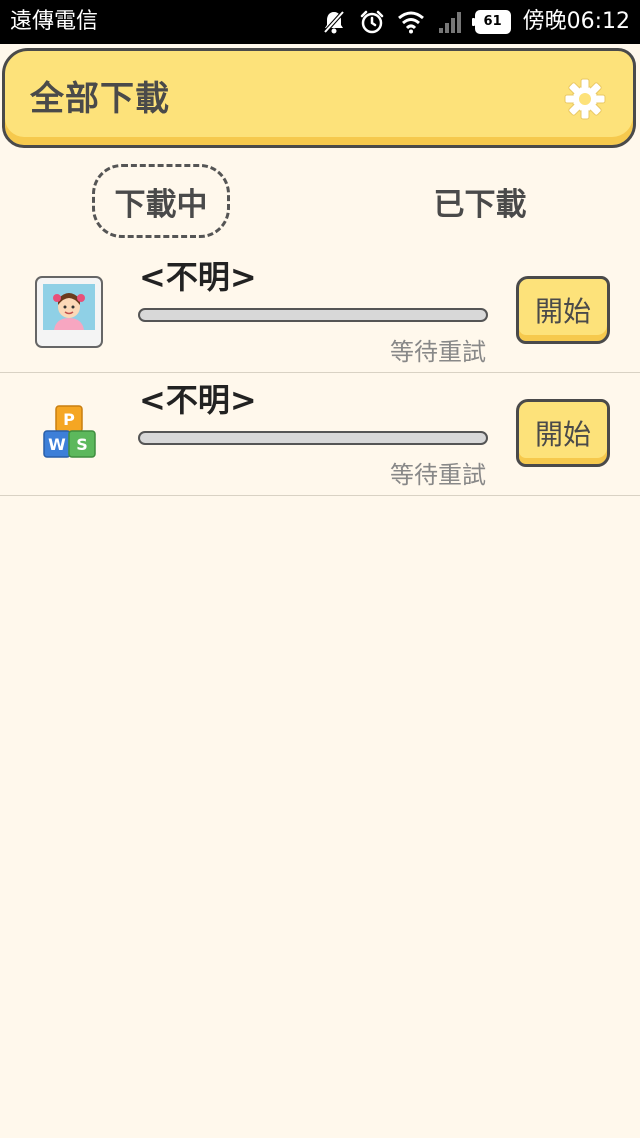 This screenshot has width=640, height=1138. I want to click on gear-icon, so click(585, 99).